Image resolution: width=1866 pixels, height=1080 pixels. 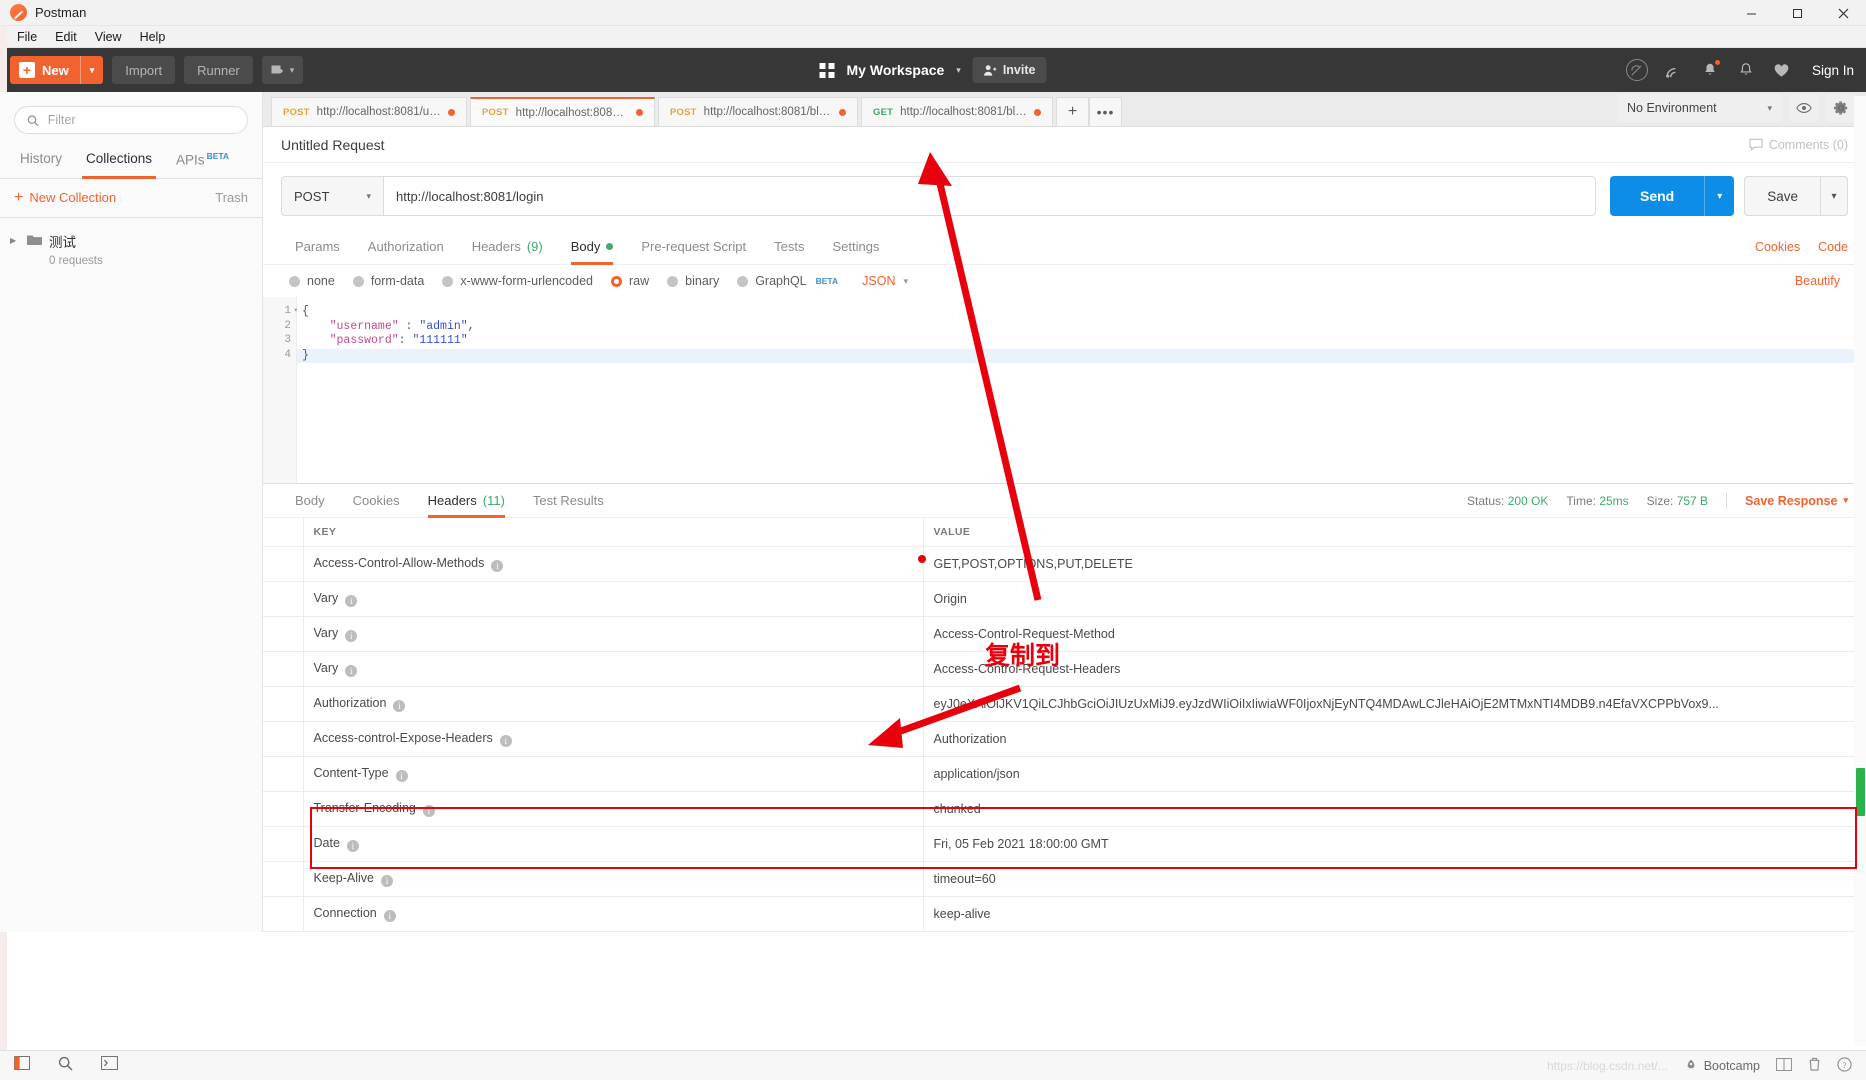 I want to click on body-option-form-data: form-data, so click(x=388, y=281).